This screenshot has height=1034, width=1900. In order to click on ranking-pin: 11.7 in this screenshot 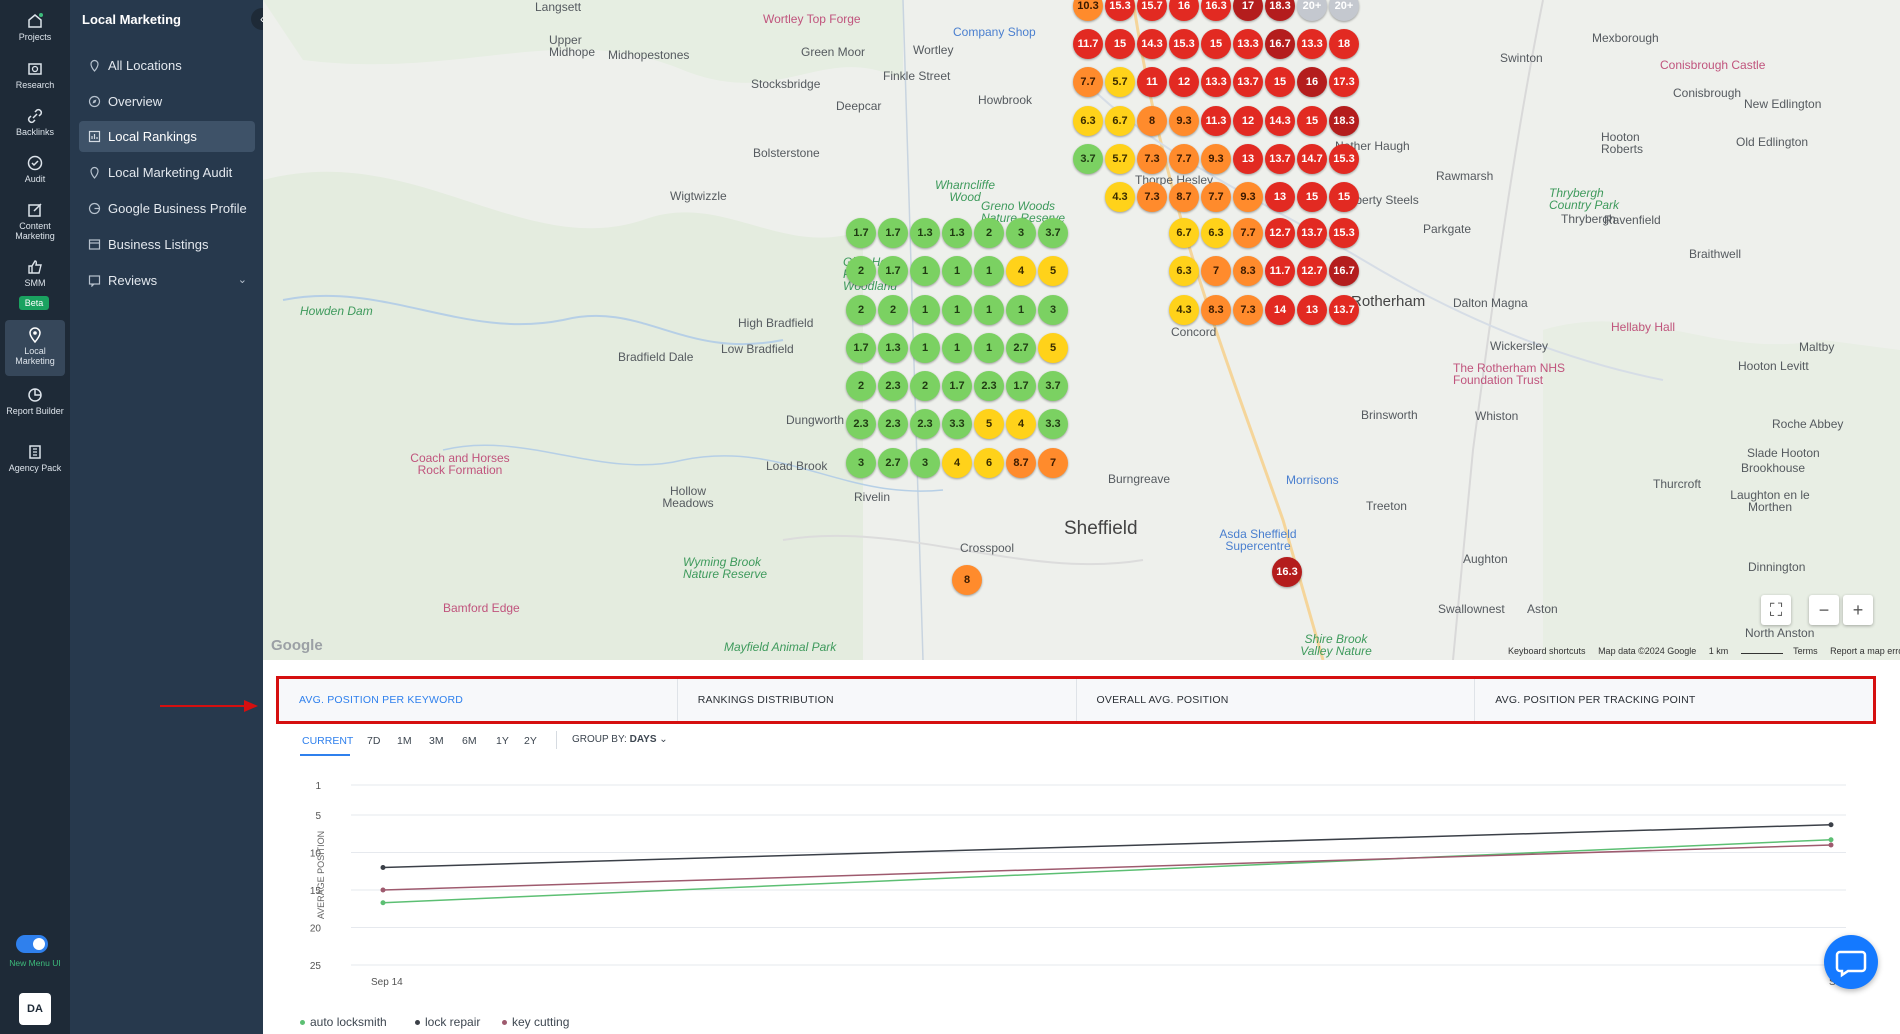, I will do `click(1280, 271)`.